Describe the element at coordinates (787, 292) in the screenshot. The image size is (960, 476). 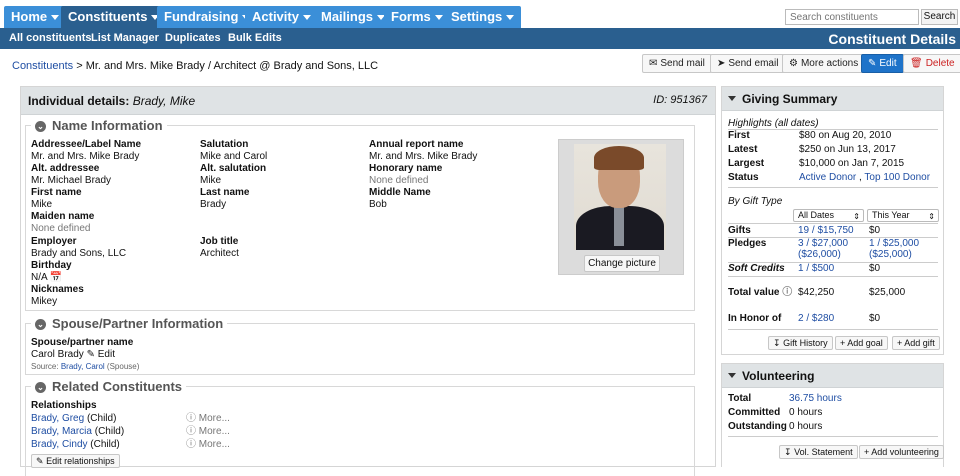
I see `help-icon: ⓘ` at that location.